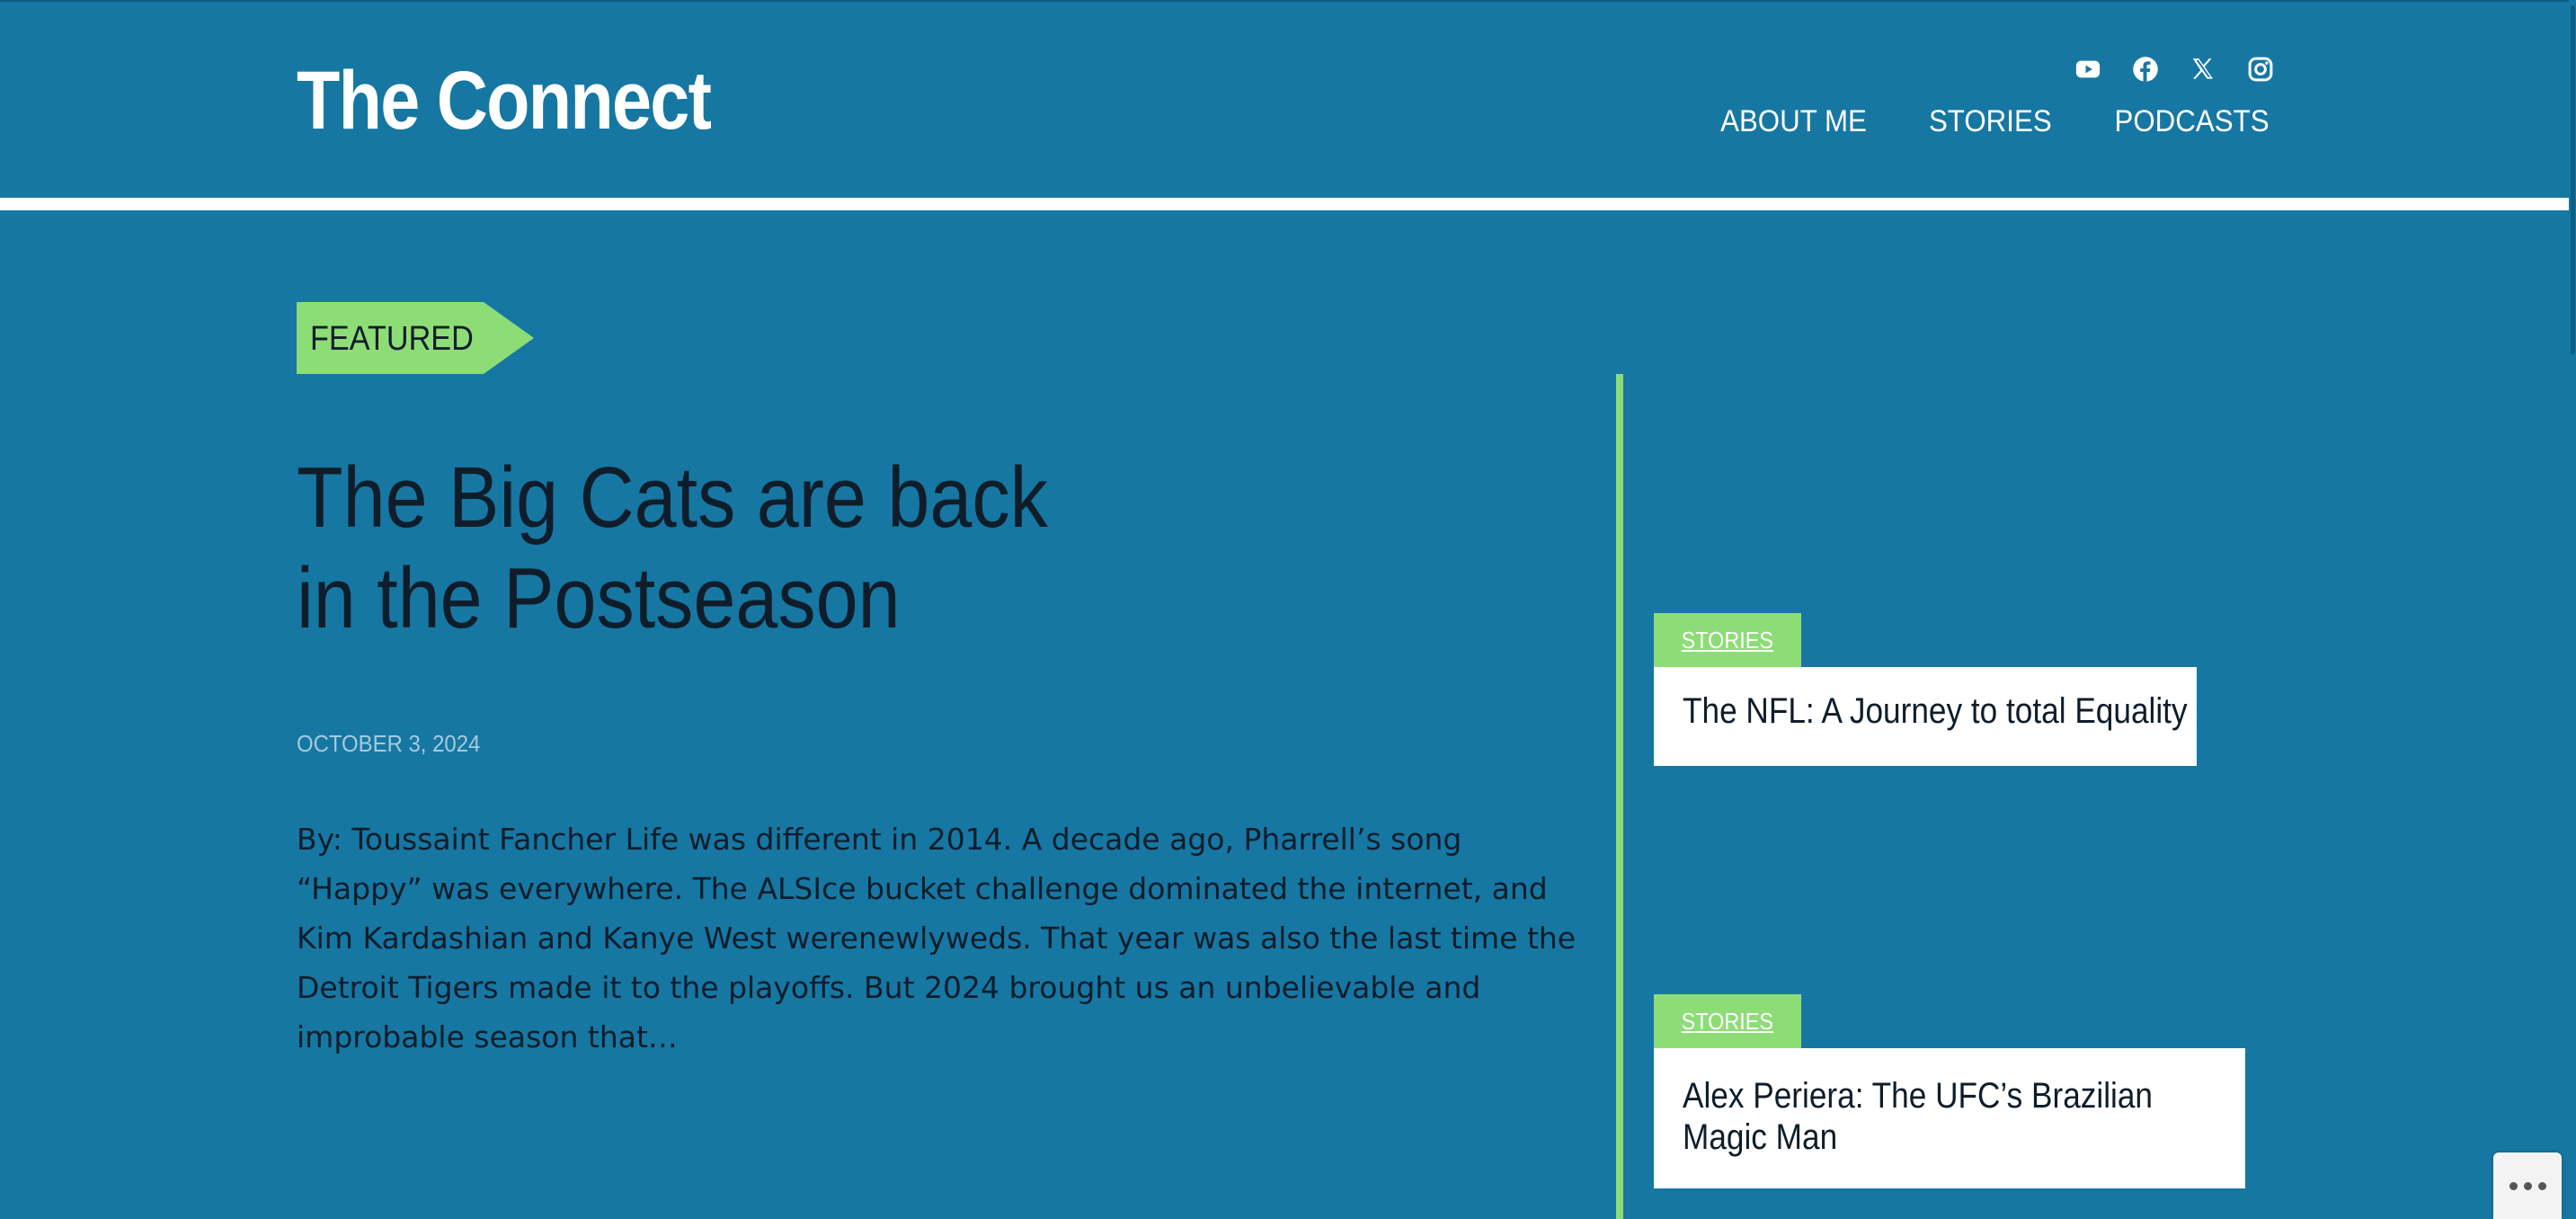 The height and width of the screenshot is (1219, 2576). Describe the element at coordinates (389, 743) in the screenshot. I see `featured-post-date: OCTOBER 3, 2024` at that location.